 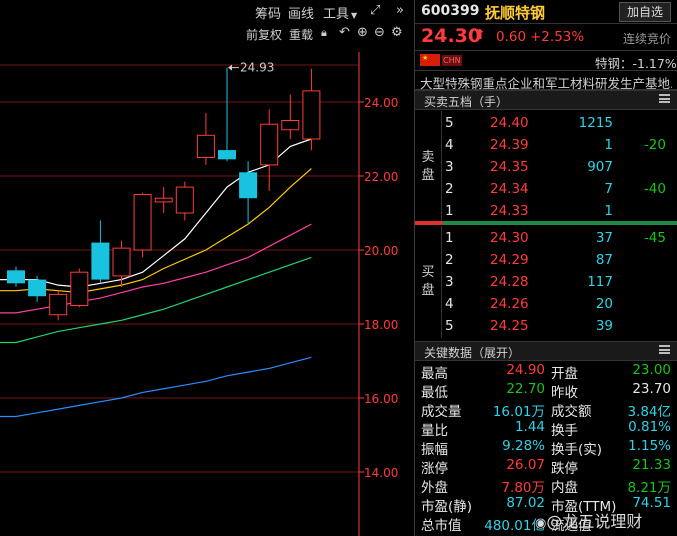 What do you see at coordinates (546, 371) in the screenshot?
I see `keydata-row: 最高 24.90 开盘 23.00` at bounding box center [546, 371].